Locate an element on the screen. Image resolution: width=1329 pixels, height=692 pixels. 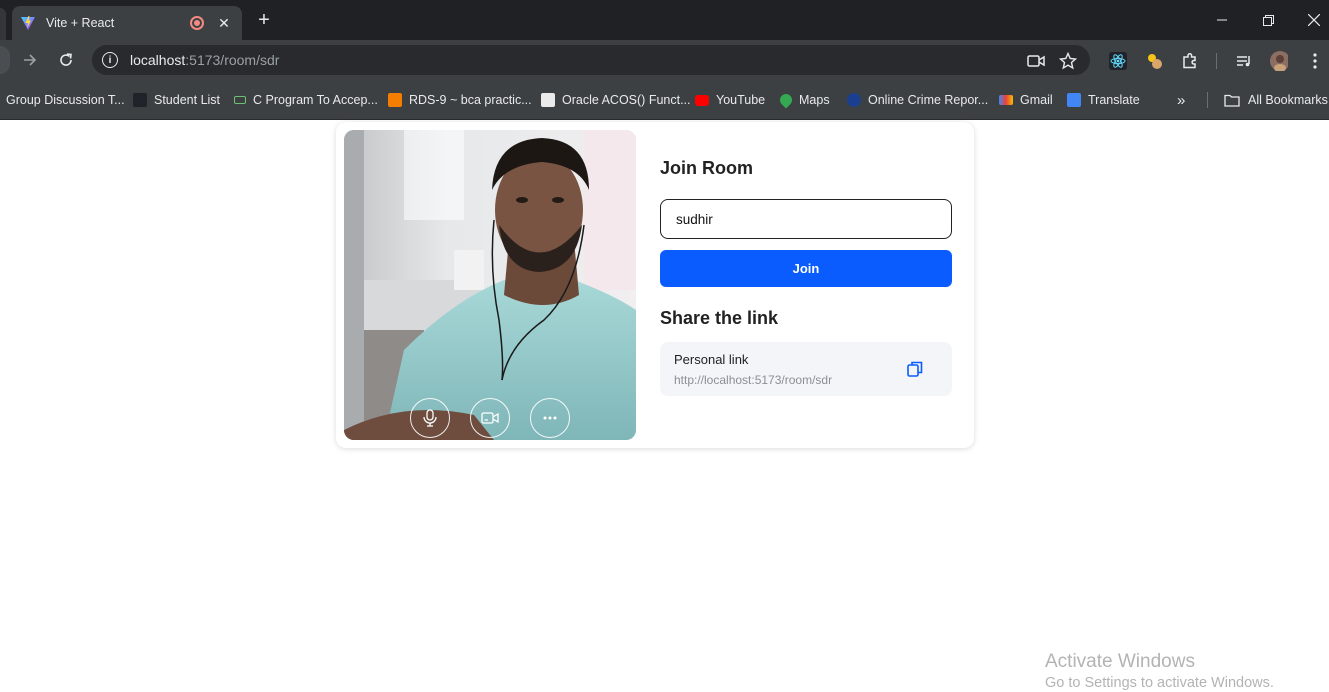
close-window-button is located at coordinates (1310, 20).